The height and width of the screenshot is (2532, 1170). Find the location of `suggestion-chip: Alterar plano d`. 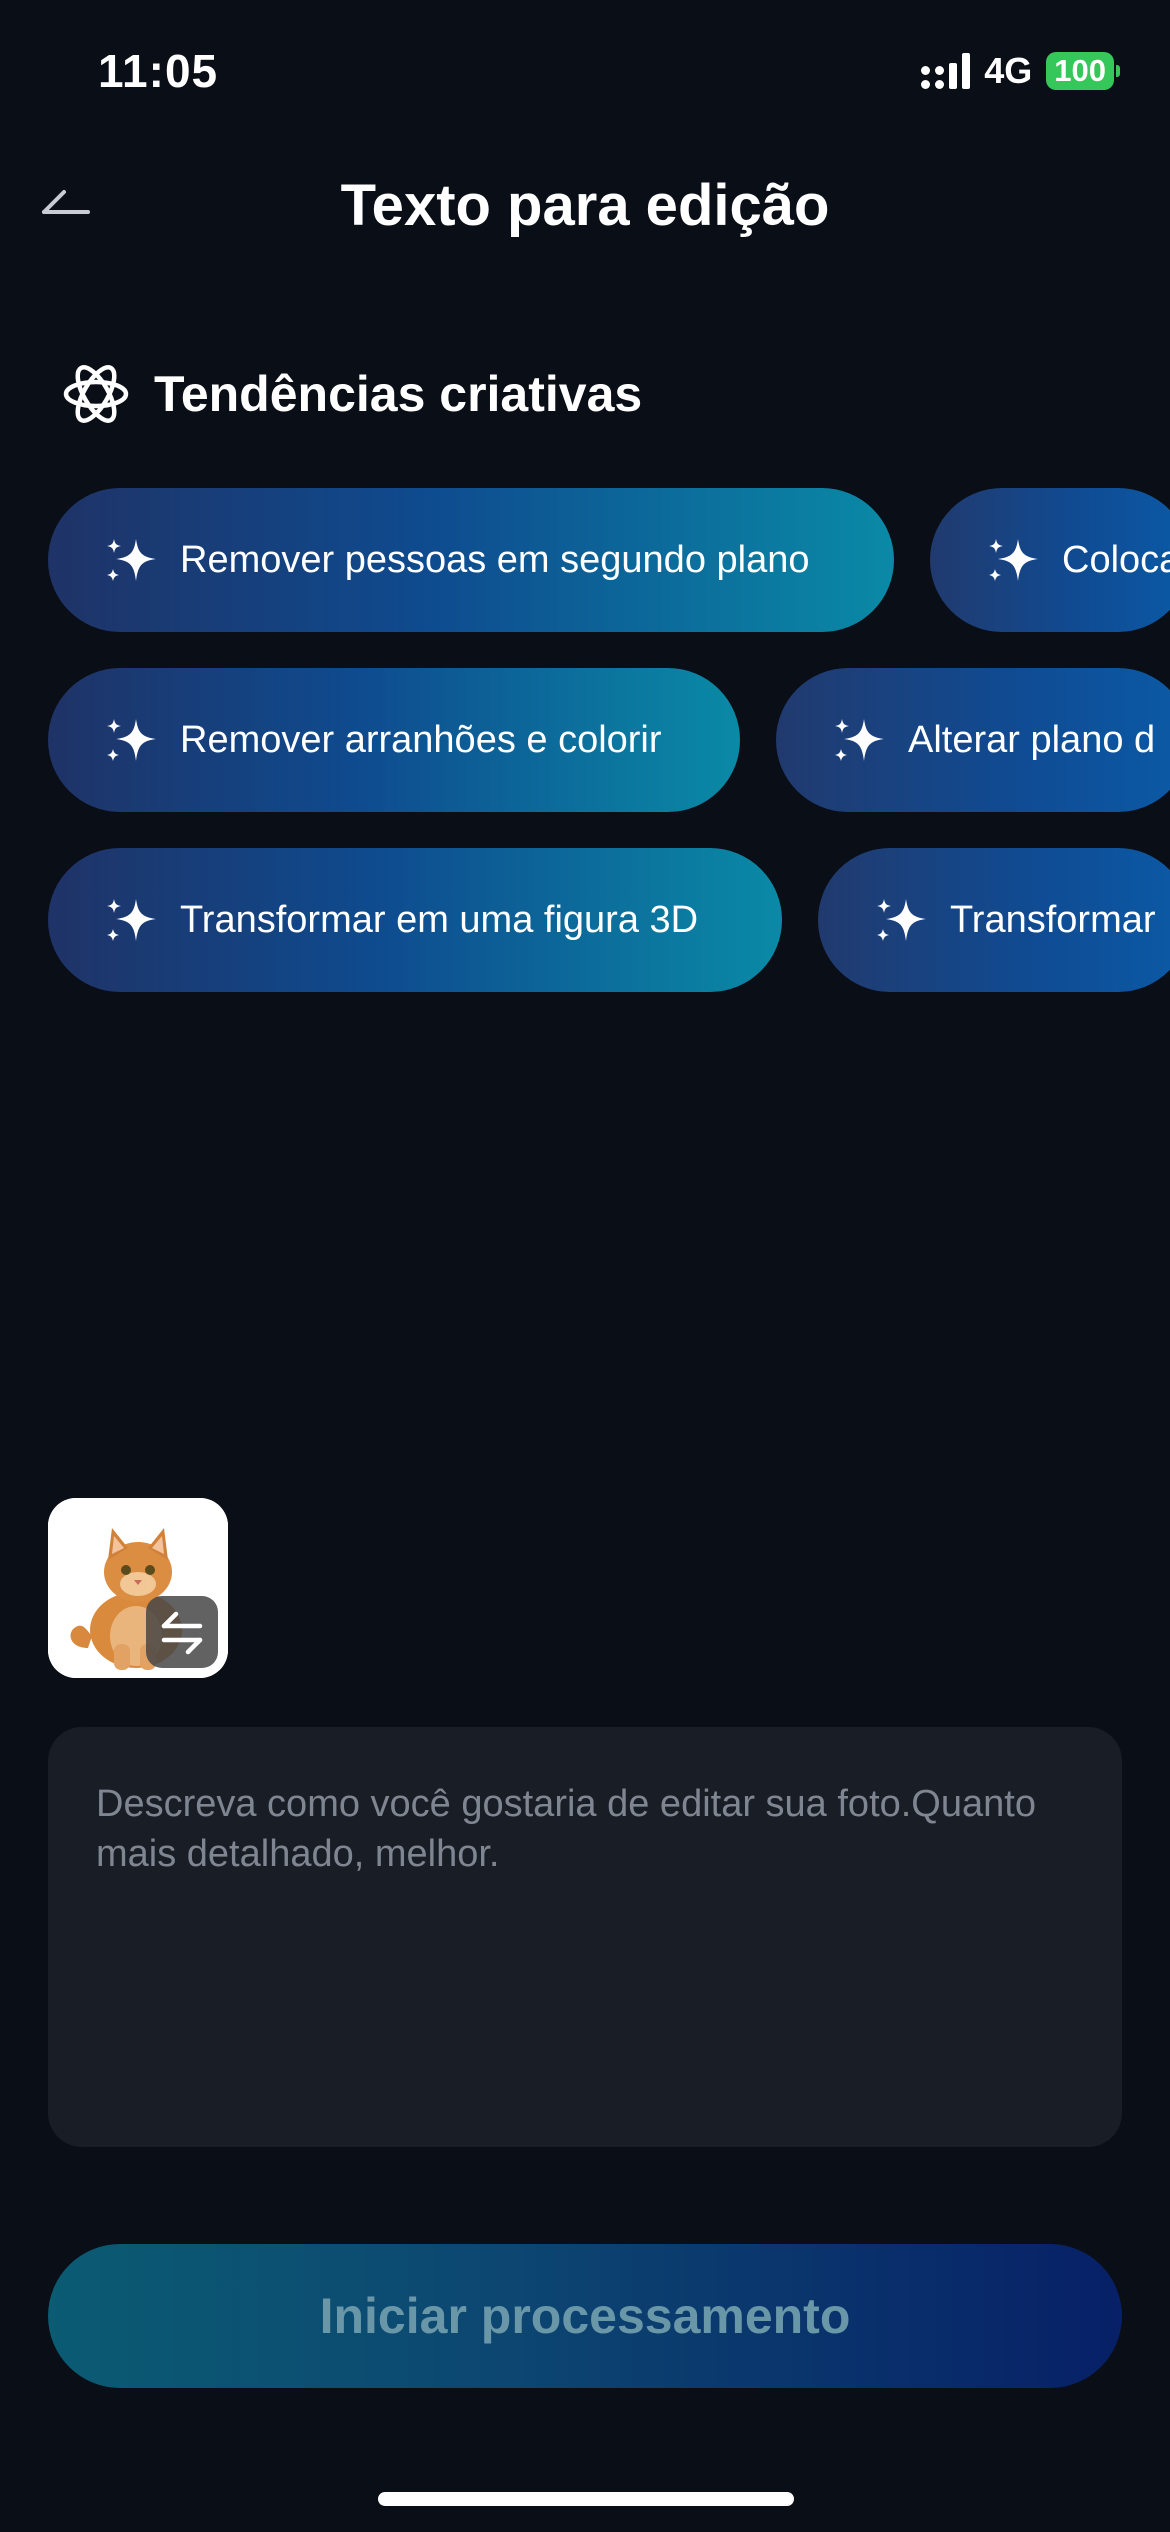

suggestion-chip: Alterar plano d is located at coordinates (973, 740).